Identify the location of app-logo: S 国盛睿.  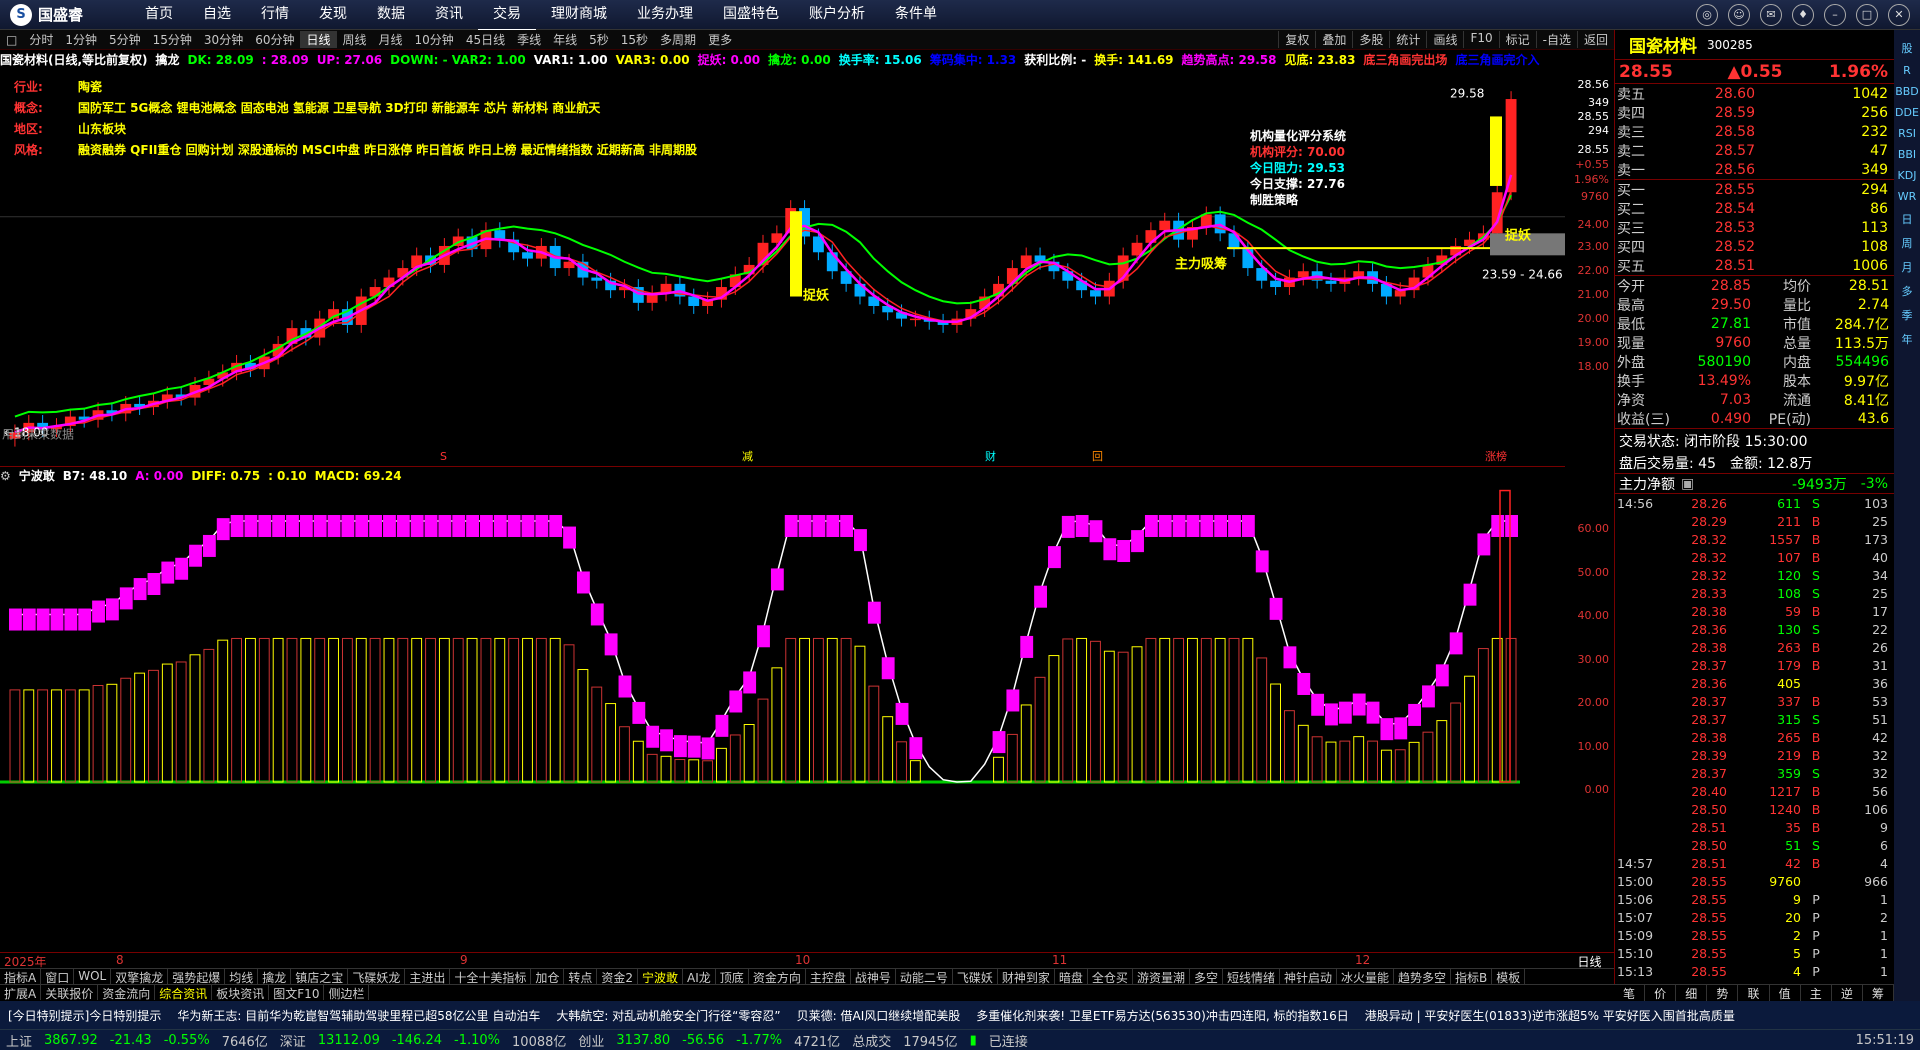
(65, 14).